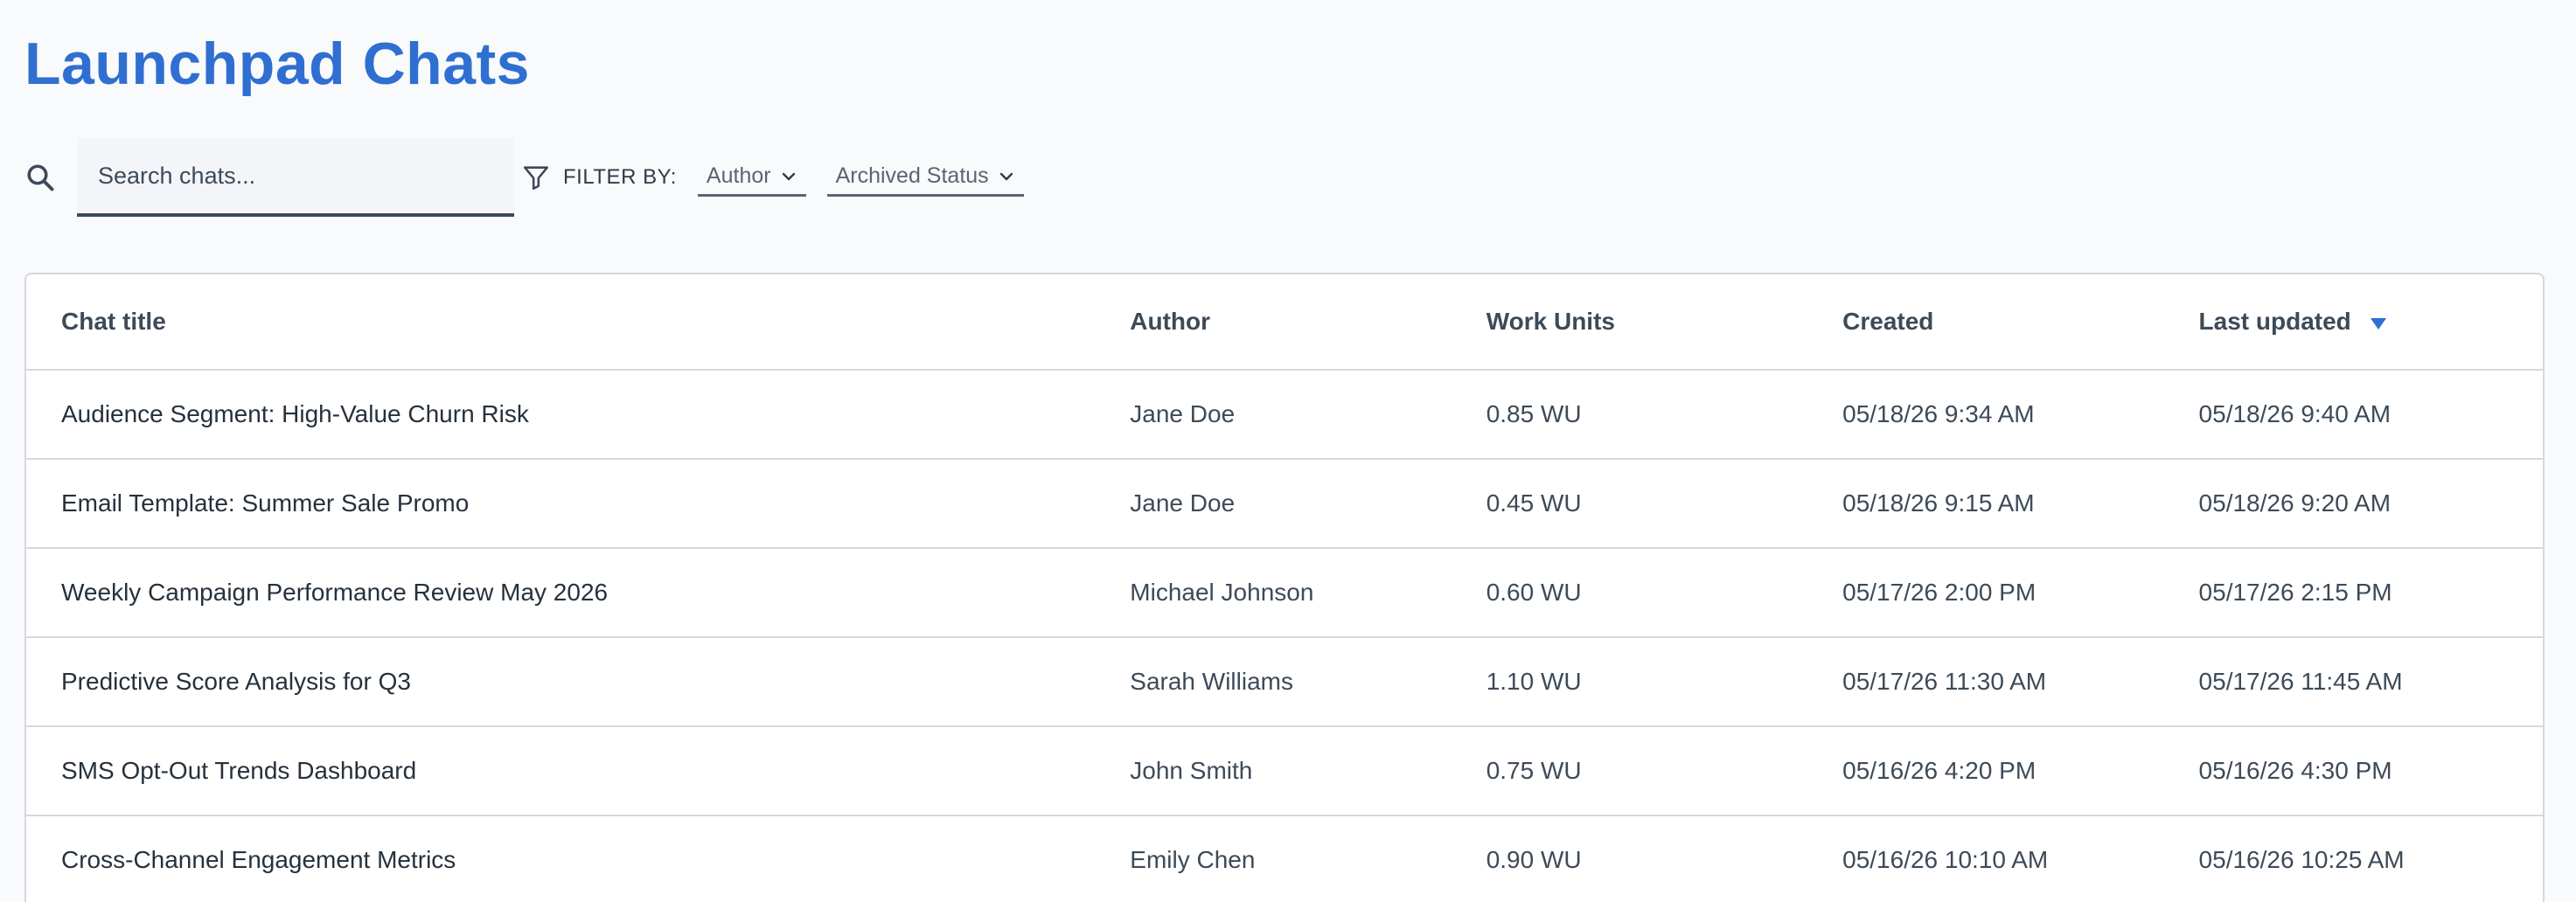 This screenshot has height=902, width=2576. Describe the element at coordinates (1939, 592) in the screenshot. I see `created-cell: 05/17/26 2:00 PM` at that location.